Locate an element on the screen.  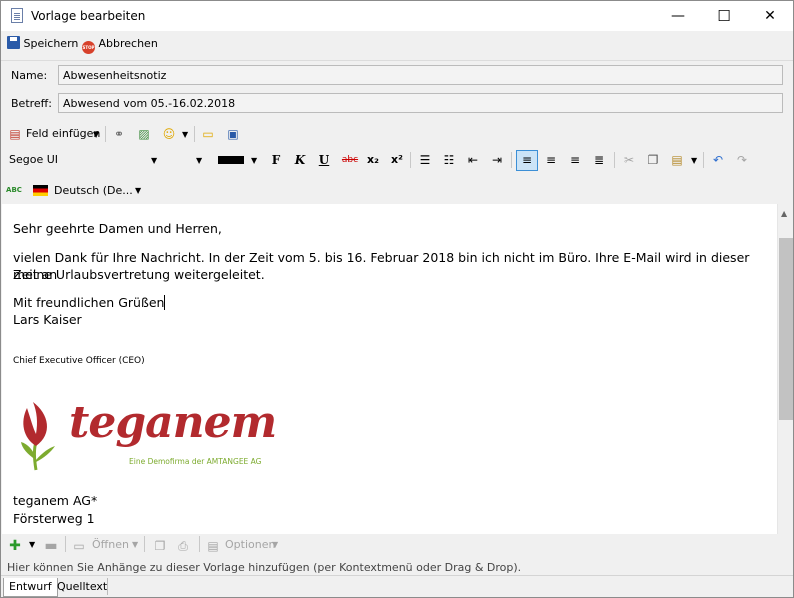
german-flag-icon is located at coordinates (40, 190).